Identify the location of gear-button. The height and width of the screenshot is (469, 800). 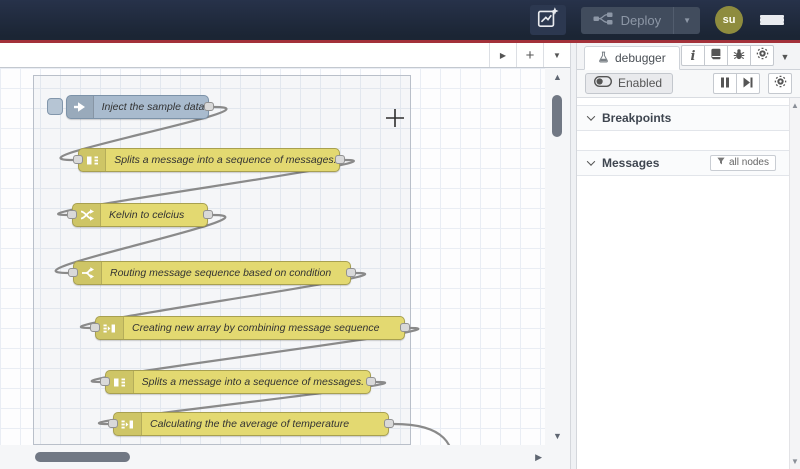
(762, 55).